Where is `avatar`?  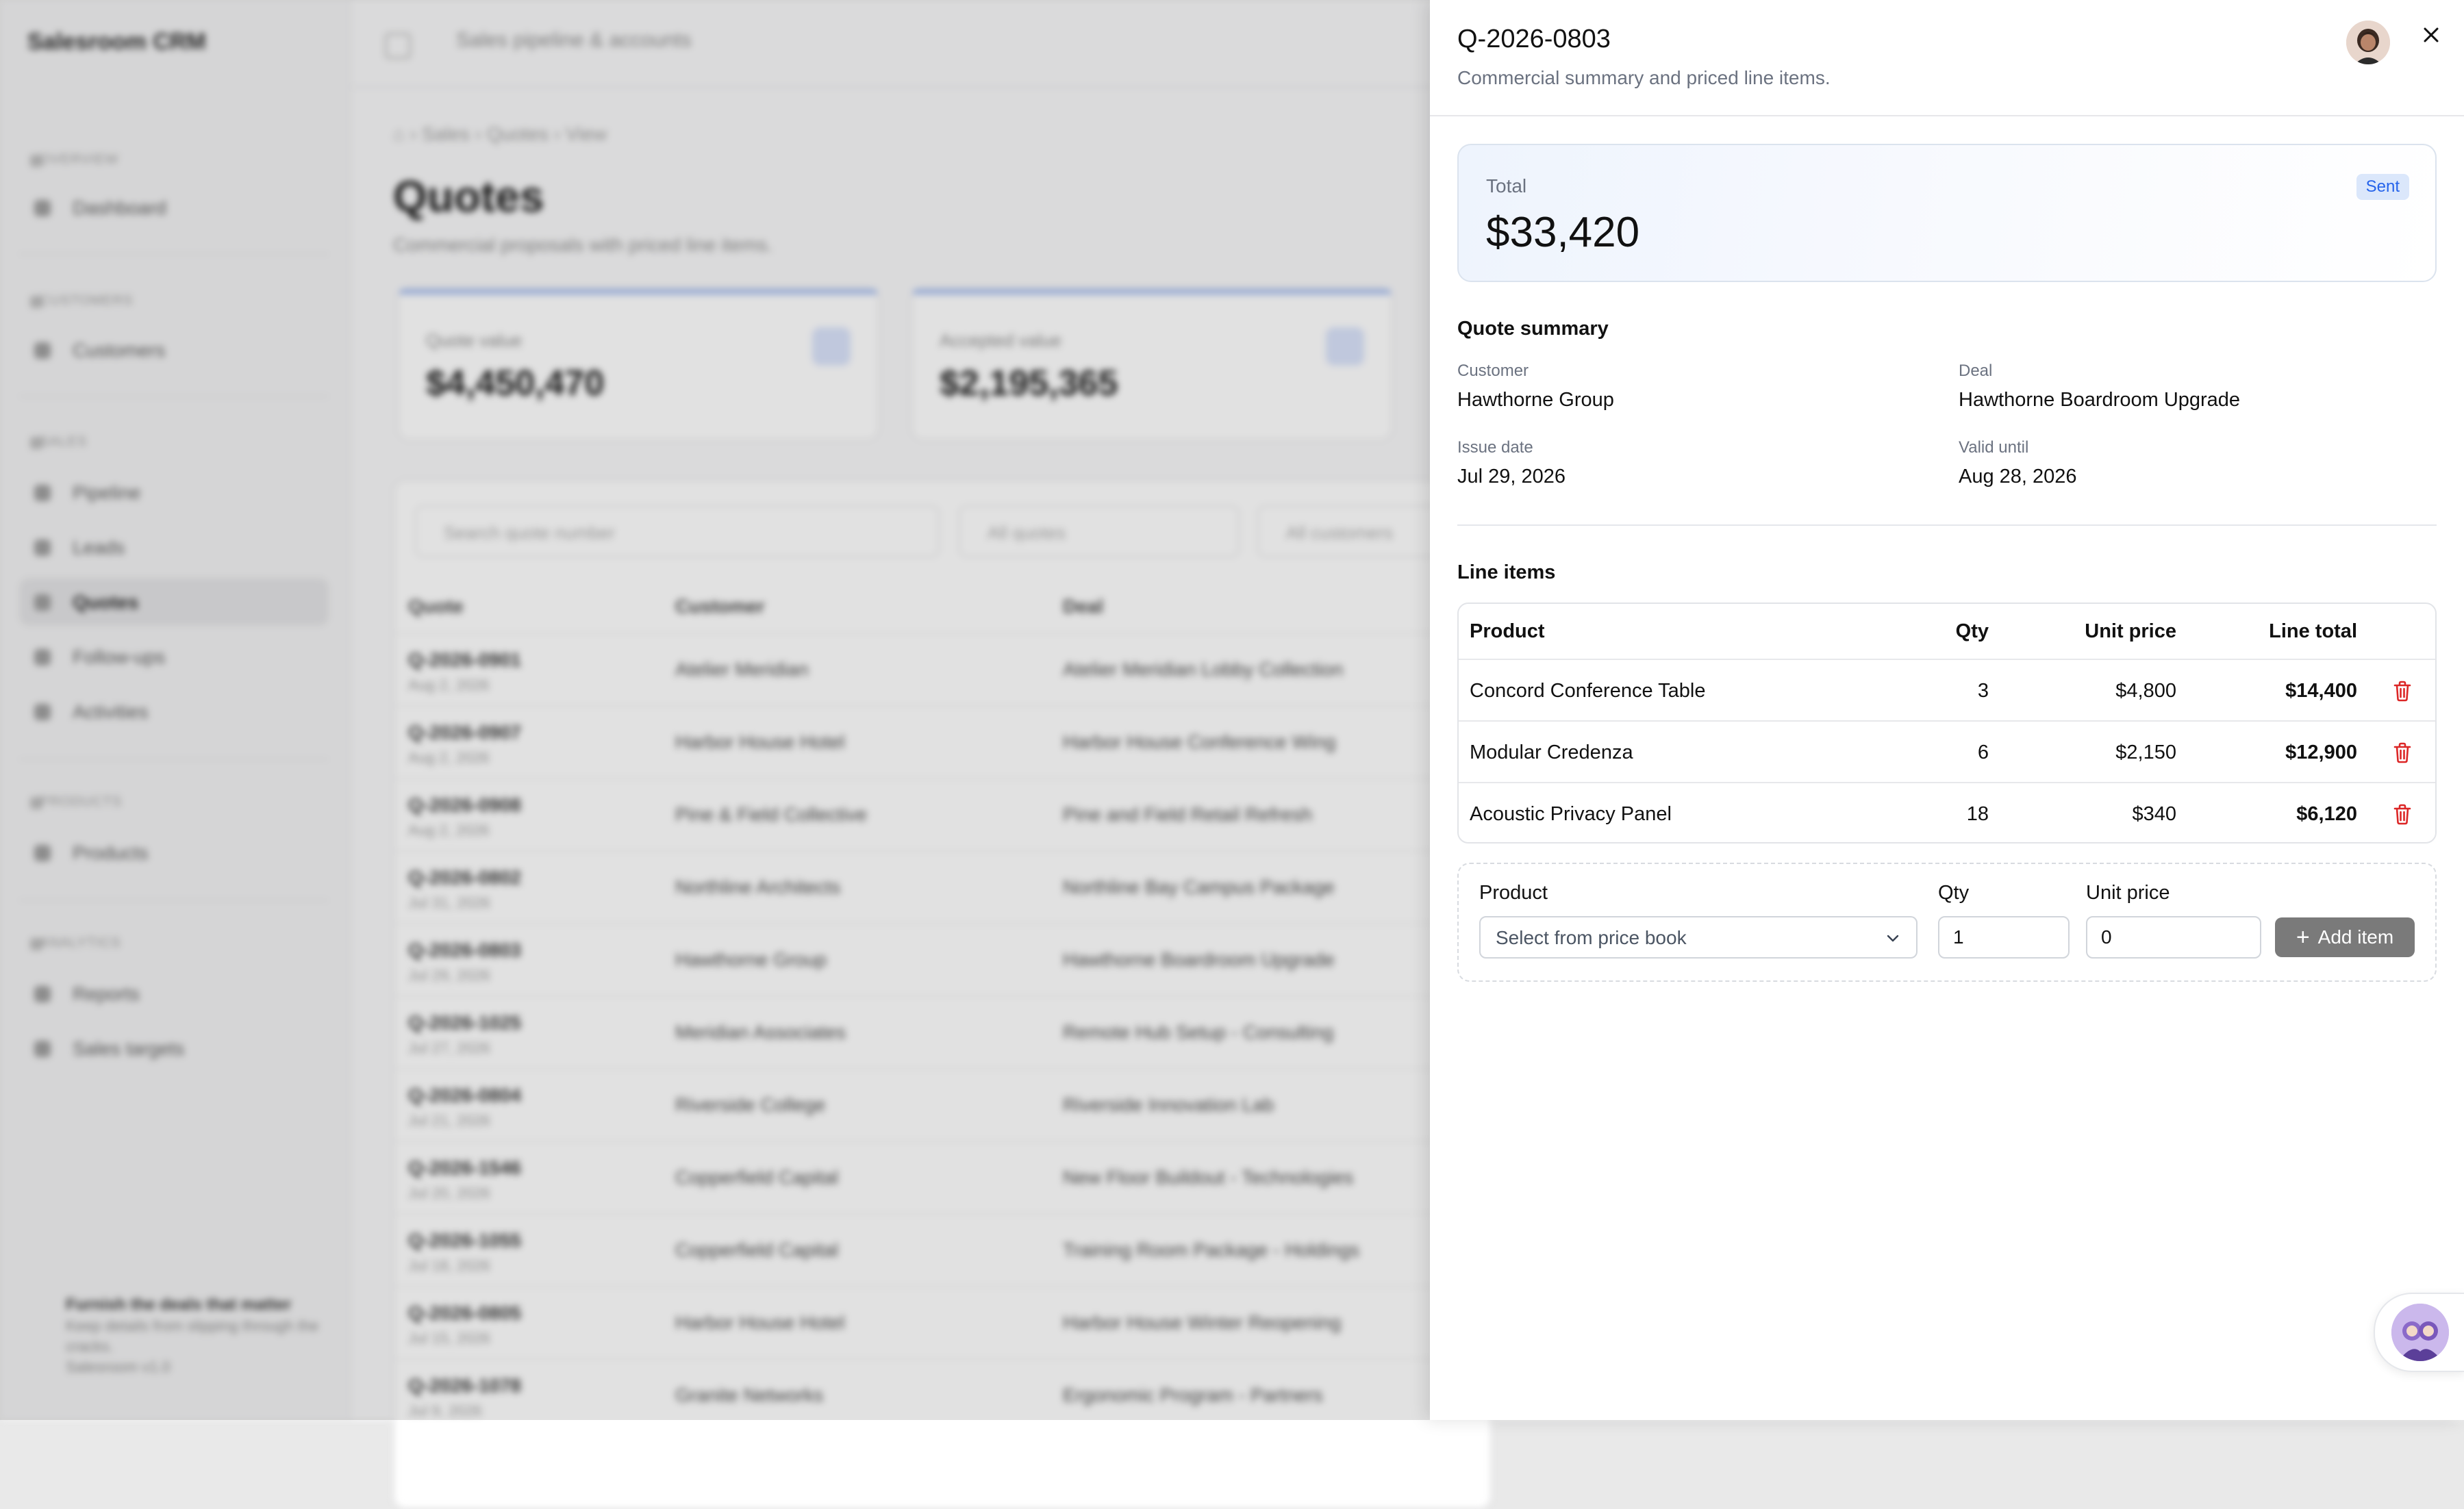 avatar is located at coordinates (2368, 42).